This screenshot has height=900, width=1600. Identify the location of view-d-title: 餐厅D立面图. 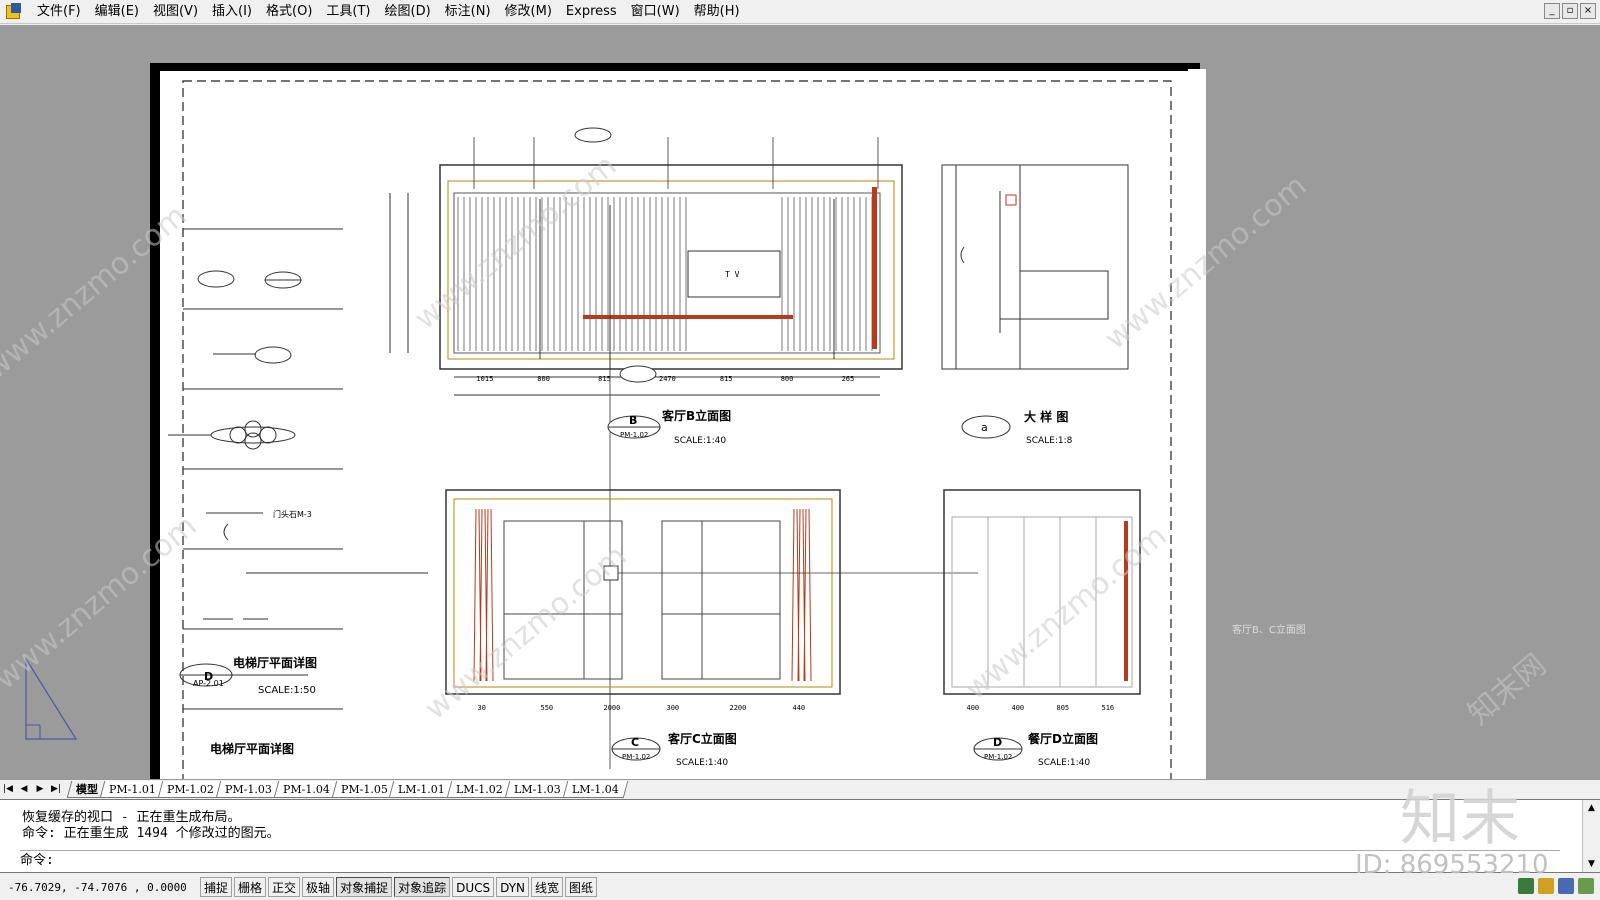
(1063, 738).